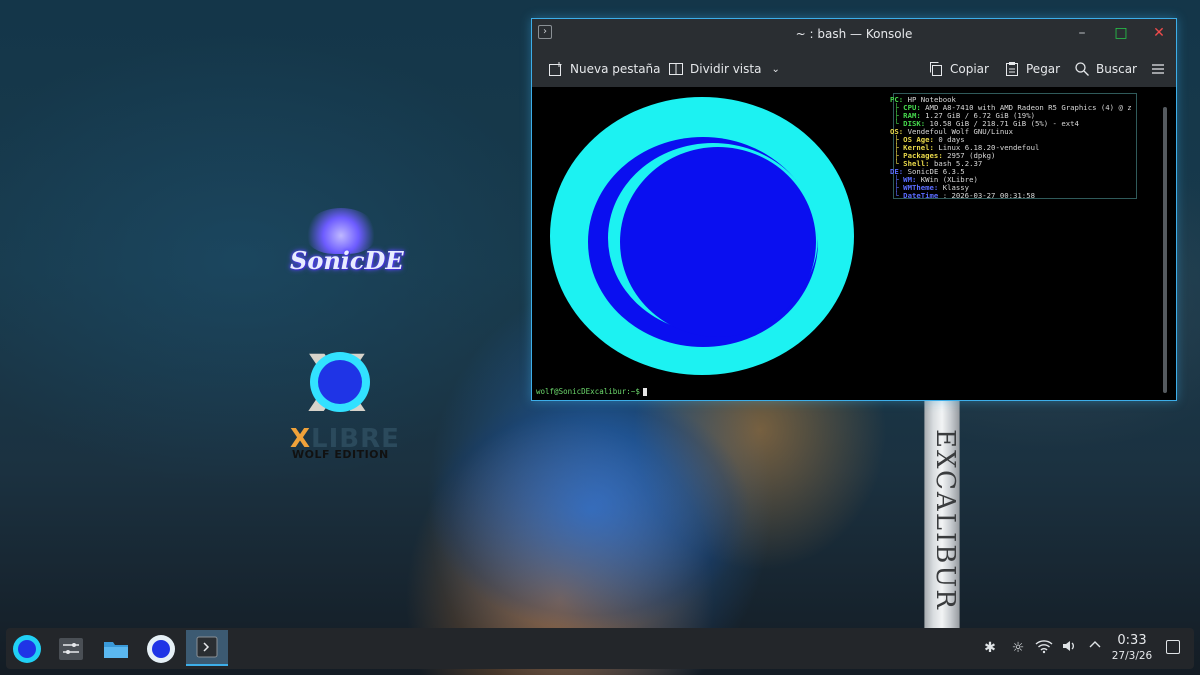  I want to click on split-view-button: Dividir vista ⌄, so click(724, 69).